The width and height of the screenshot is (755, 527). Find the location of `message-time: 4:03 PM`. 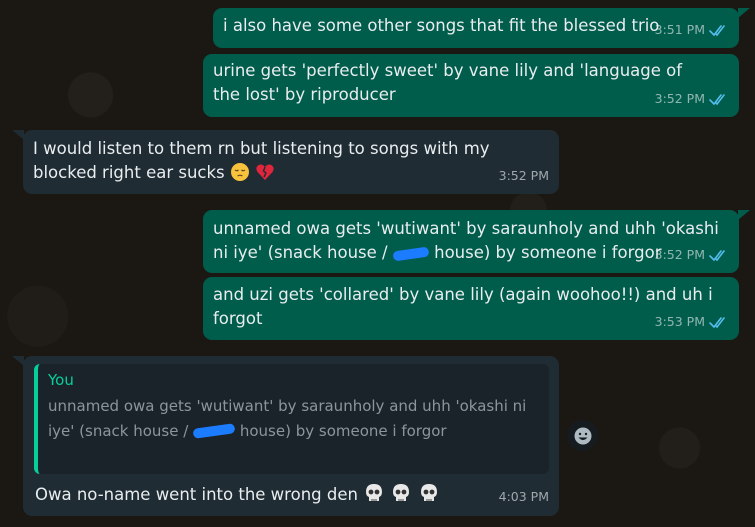

message-time: 4:03 PM is located at coordinates (523, 496).